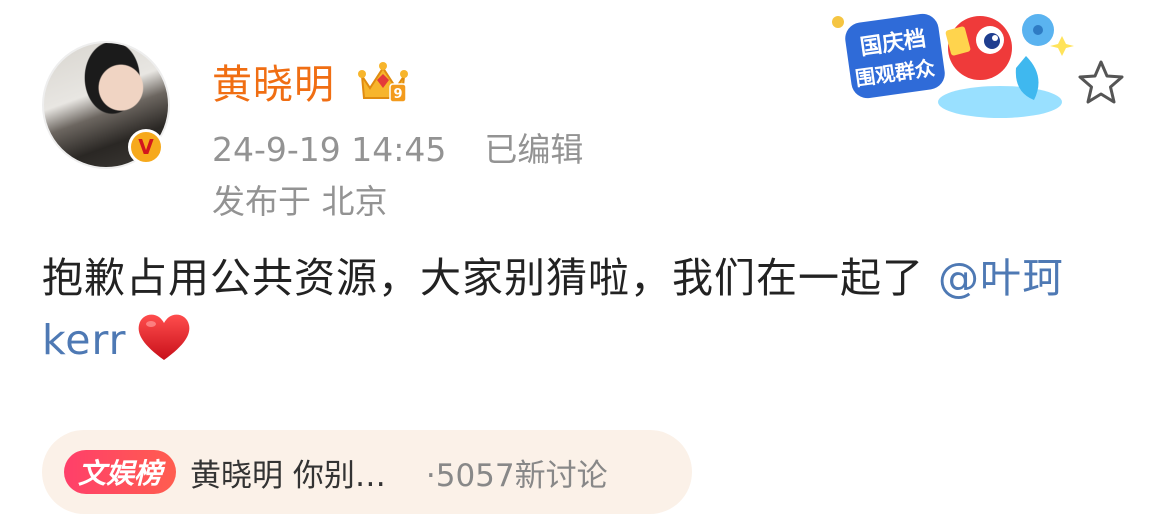  Describe the element at coordinates (533, 149) in the screenshot. I see `edited-label: 已编辑` at that location.